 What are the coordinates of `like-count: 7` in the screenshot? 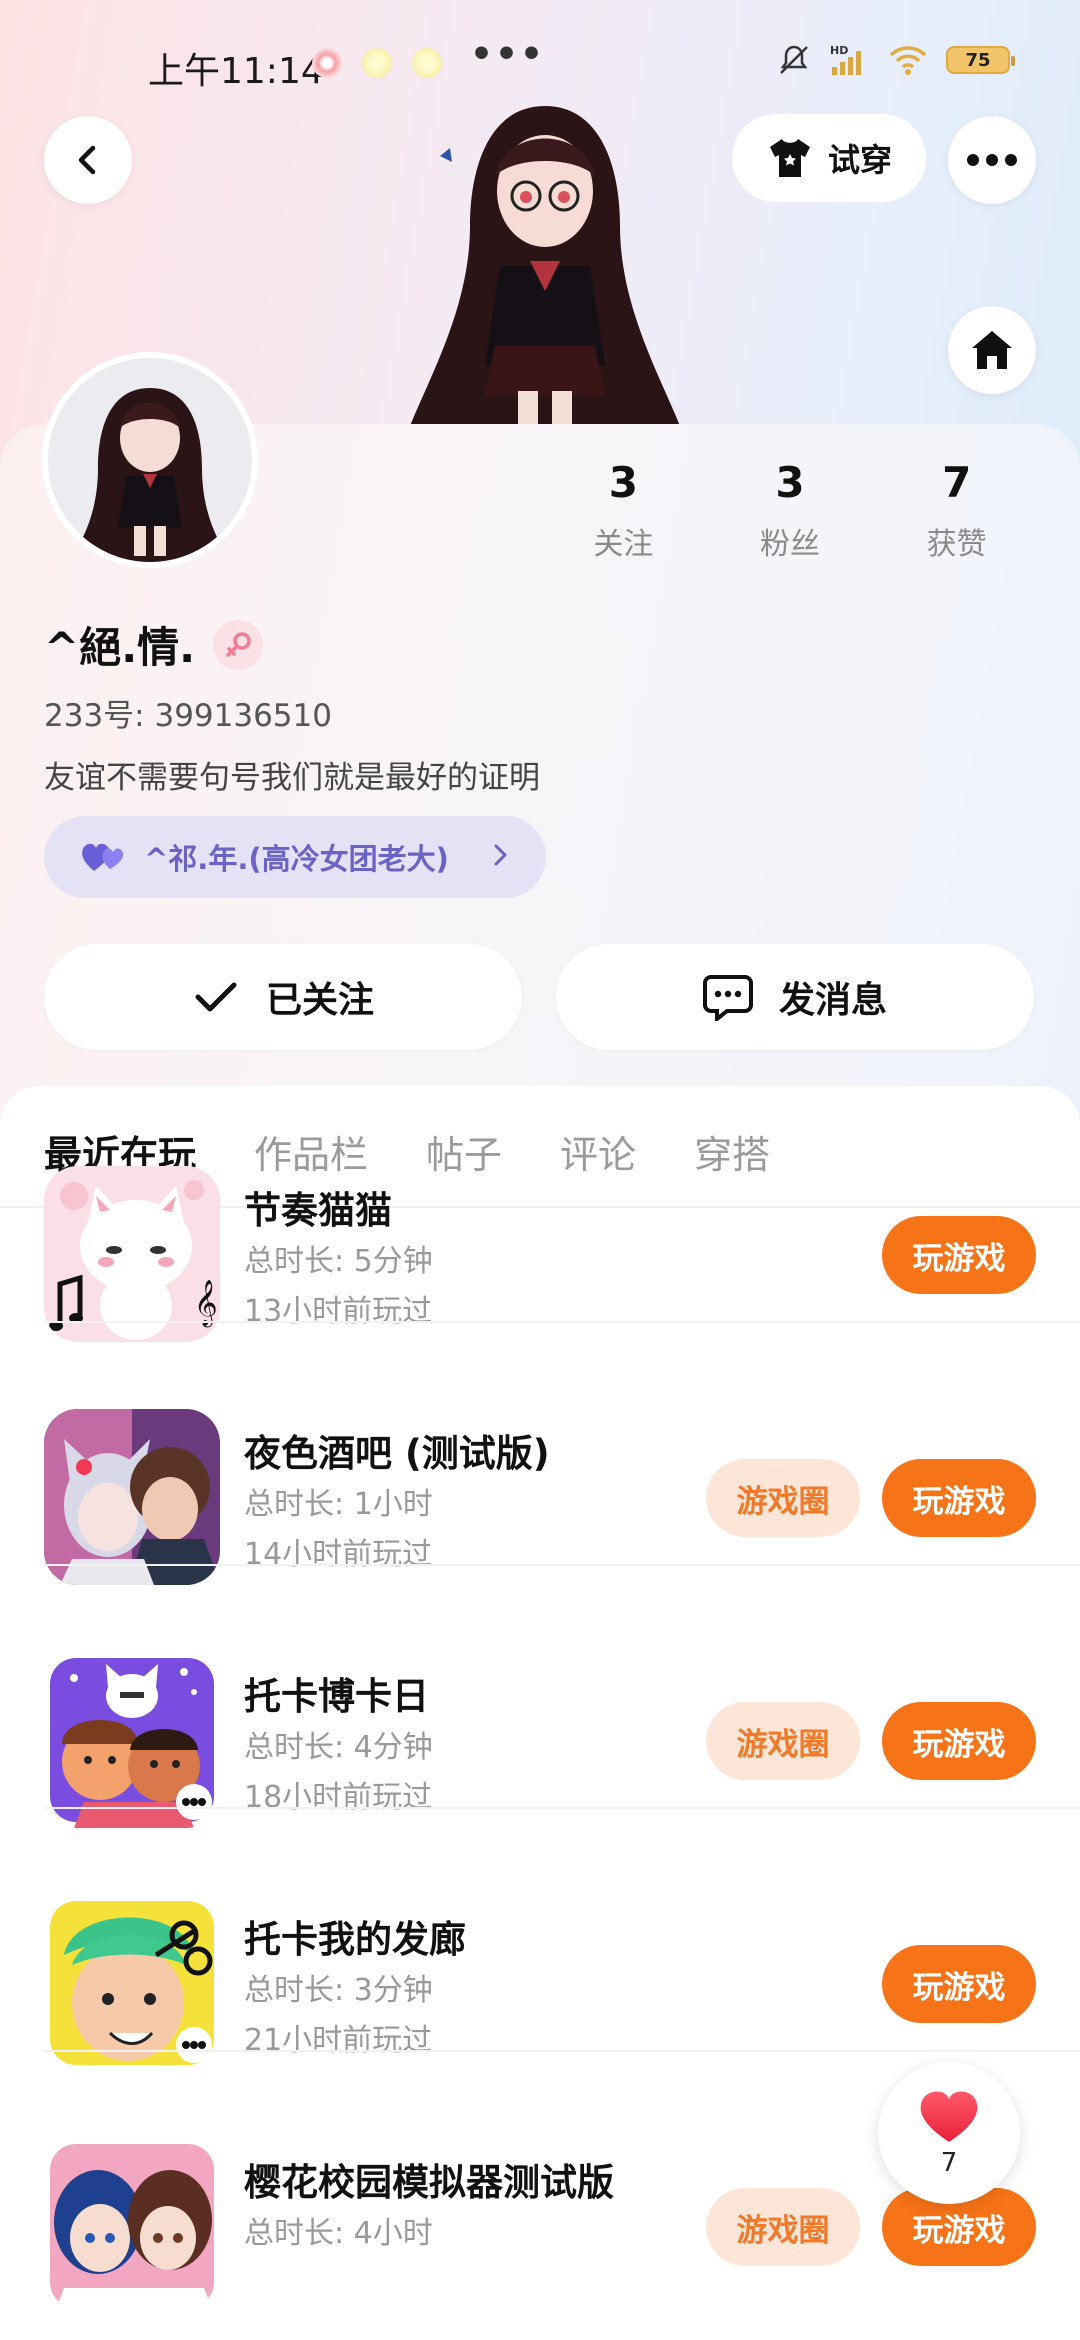 It's located at (949, 2163).